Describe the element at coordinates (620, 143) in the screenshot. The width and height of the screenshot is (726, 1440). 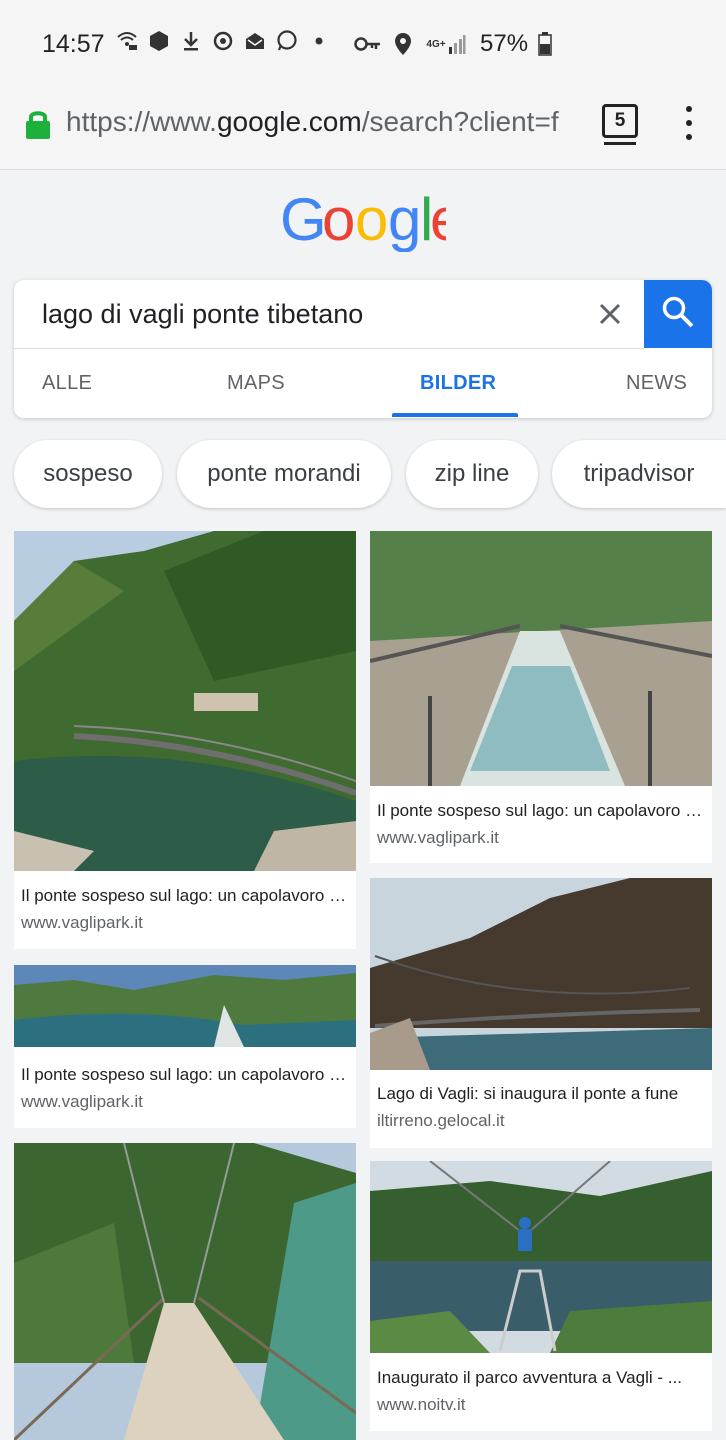
I see `tab-switcher-underline` at that location.